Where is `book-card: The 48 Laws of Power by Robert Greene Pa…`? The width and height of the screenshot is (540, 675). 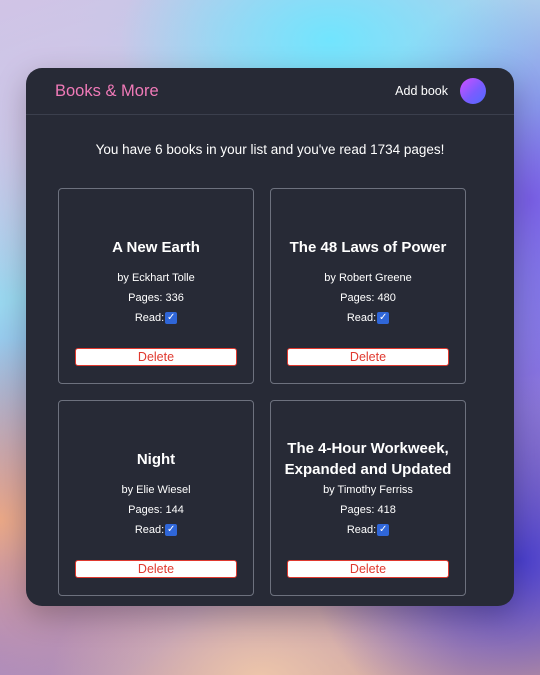 book-card: The 48 Laws of Power by Robert Greene Pa… is located at coordinates (368, 286).